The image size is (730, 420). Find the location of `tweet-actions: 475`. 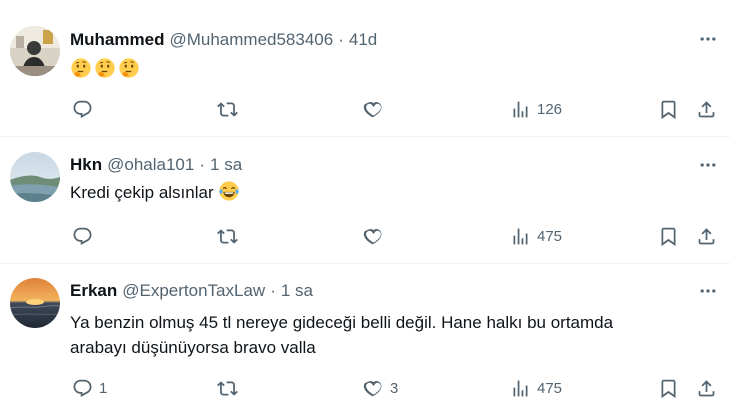

tweet-actions: 475 is located at coordinates (365, 236).